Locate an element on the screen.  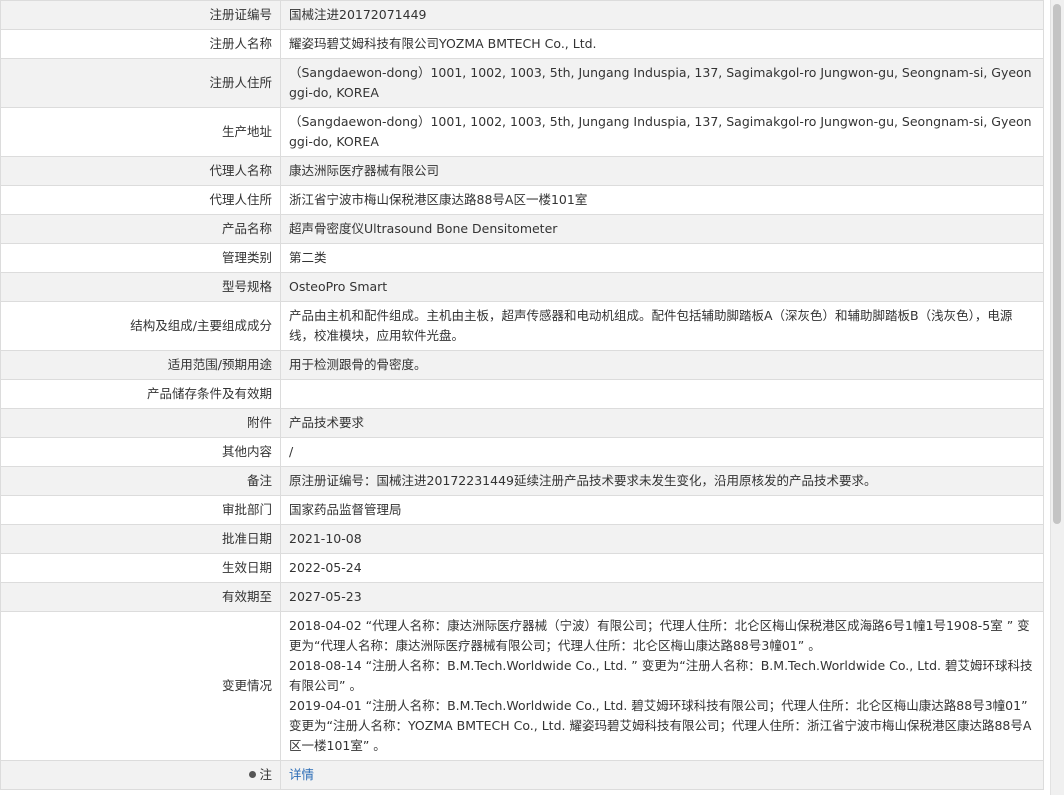
field-label: 备注 is located at coordinates (140, 481).